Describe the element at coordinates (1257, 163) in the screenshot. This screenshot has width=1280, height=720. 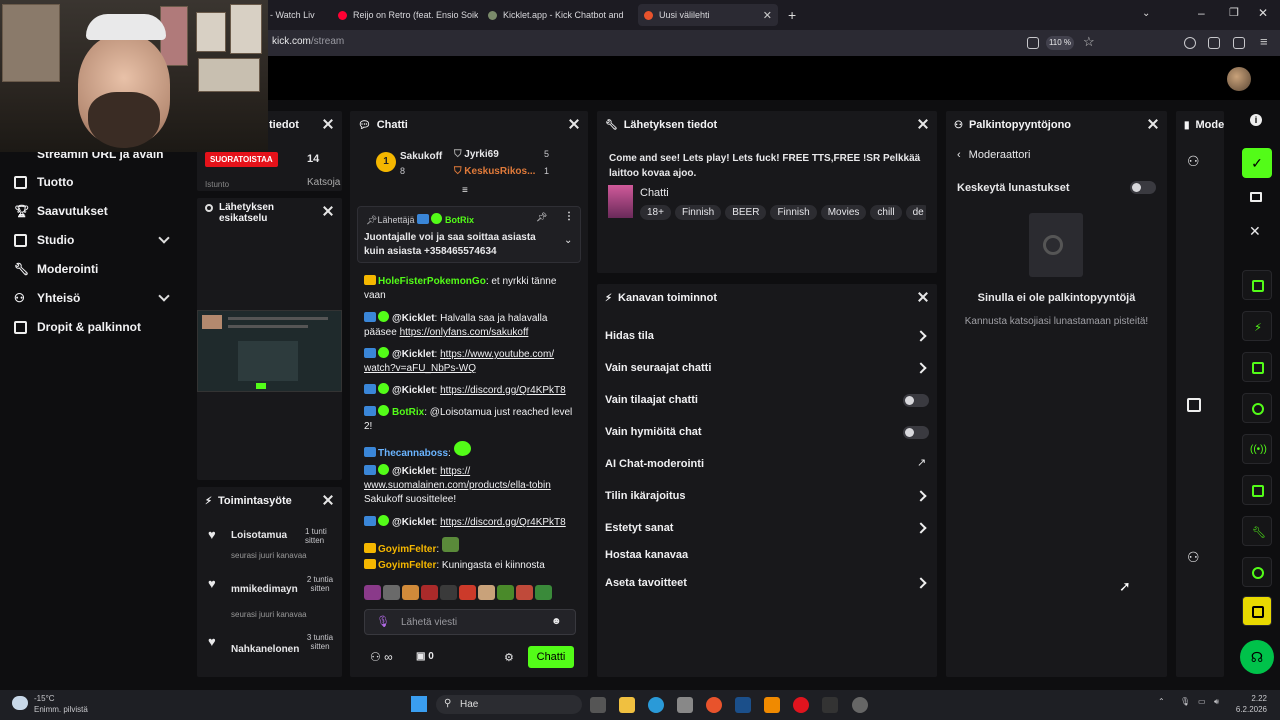
I see `checklist-icon: ✓` at that location.